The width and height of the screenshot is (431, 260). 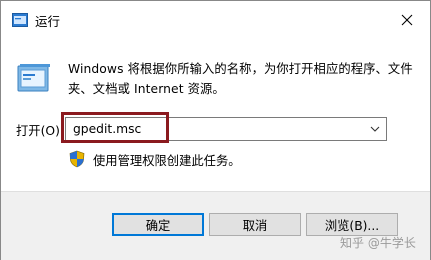 What do you see at coordinates (158, 224) in the screenshot?
I see `ok-button: 确定` at bounding box center [158, 224].